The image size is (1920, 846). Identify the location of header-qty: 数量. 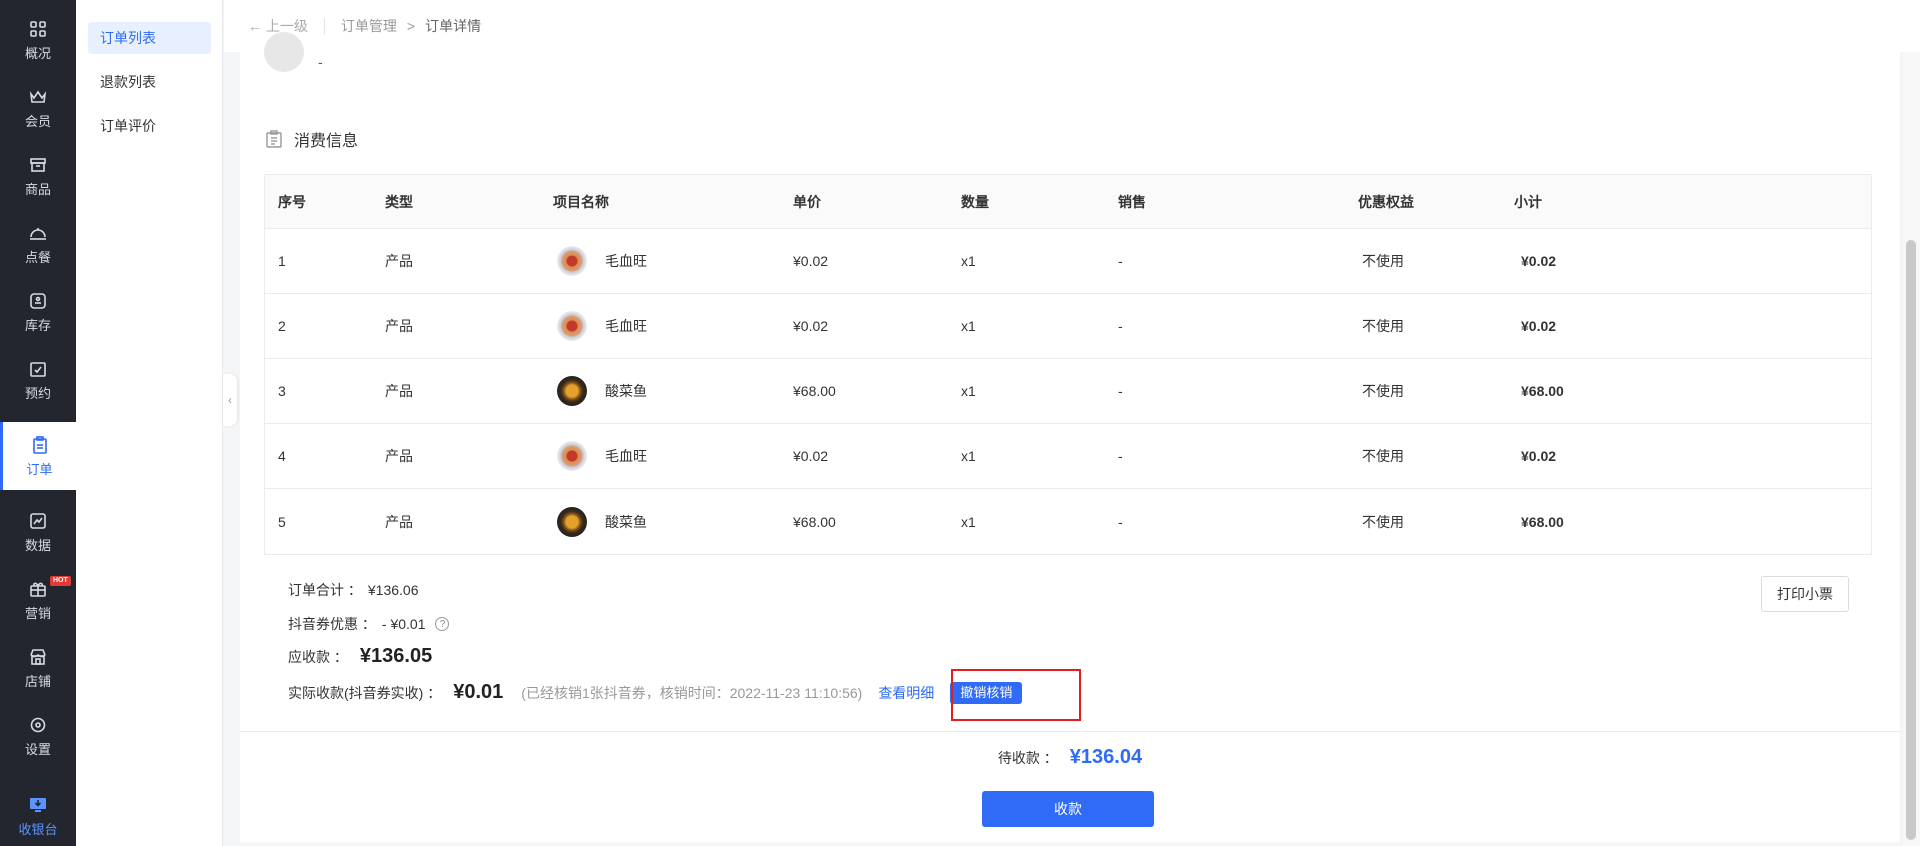
(975, 201).